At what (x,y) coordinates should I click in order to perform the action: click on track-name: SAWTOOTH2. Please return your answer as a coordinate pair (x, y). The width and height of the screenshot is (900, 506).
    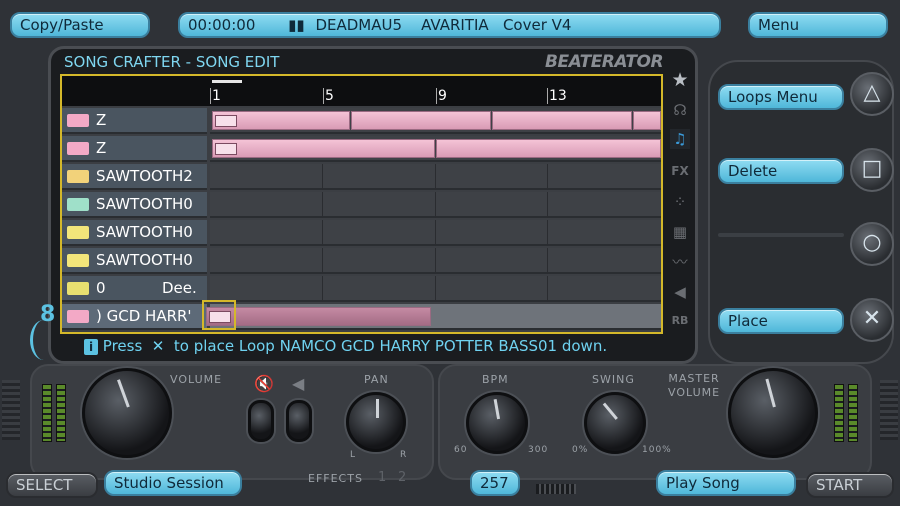
    Looking at the image, I should click on (144, 176).